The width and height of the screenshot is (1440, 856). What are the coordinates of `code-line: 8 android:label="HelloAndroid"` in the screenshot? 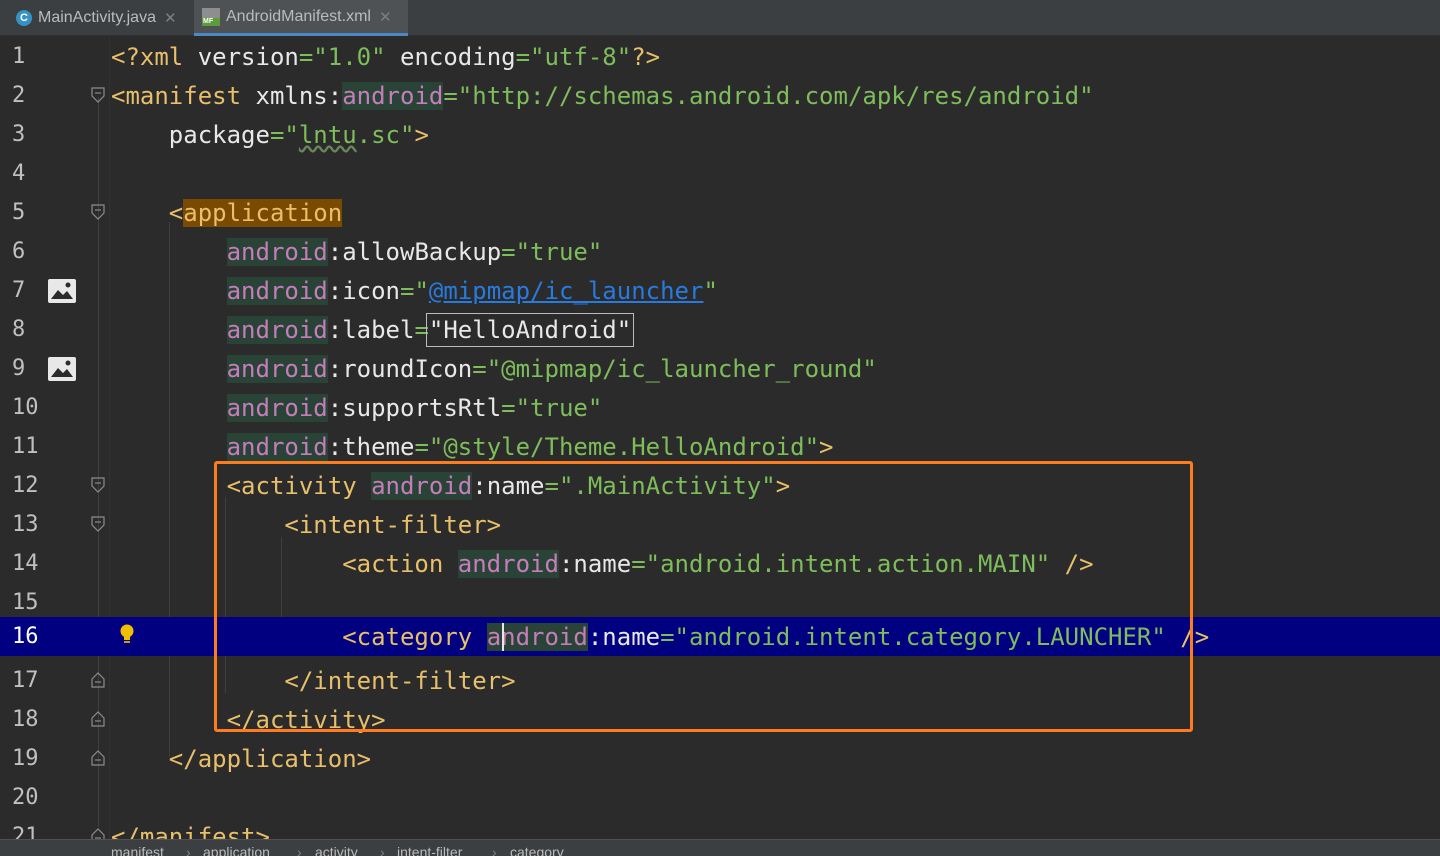 It's located at (720, 329).